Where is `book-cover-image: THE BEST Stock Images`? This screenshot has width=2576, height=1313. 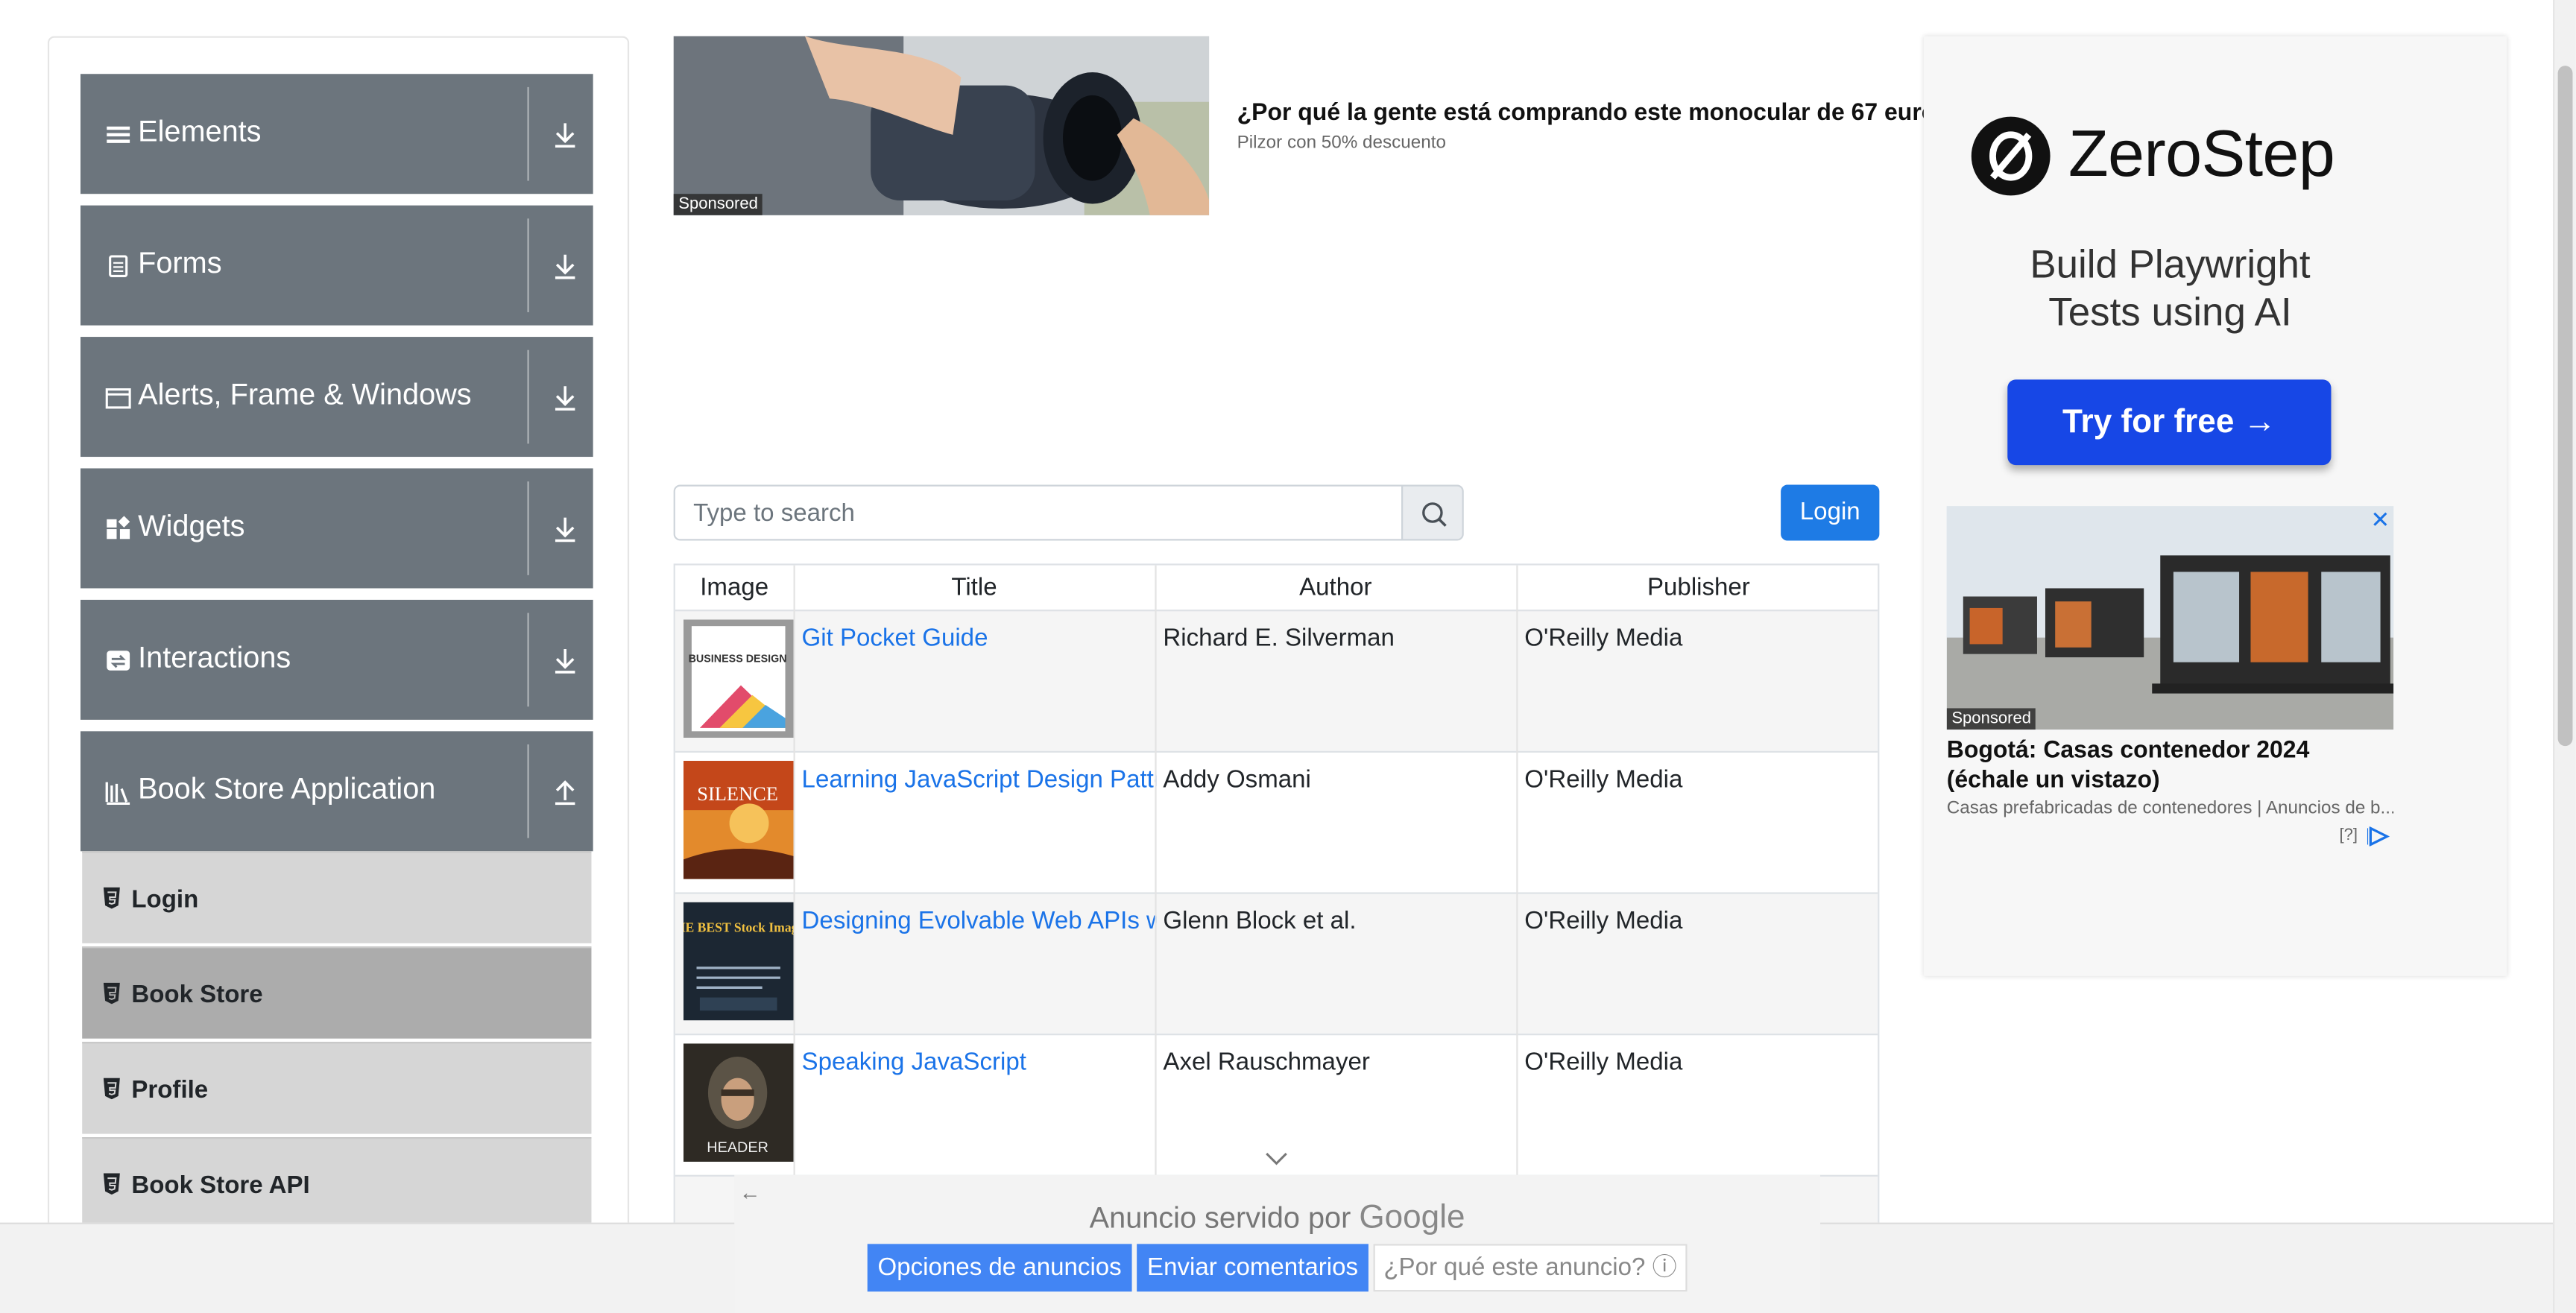
book-cover-image: THE BEST Stock Images is located at coordinates (738, 962).